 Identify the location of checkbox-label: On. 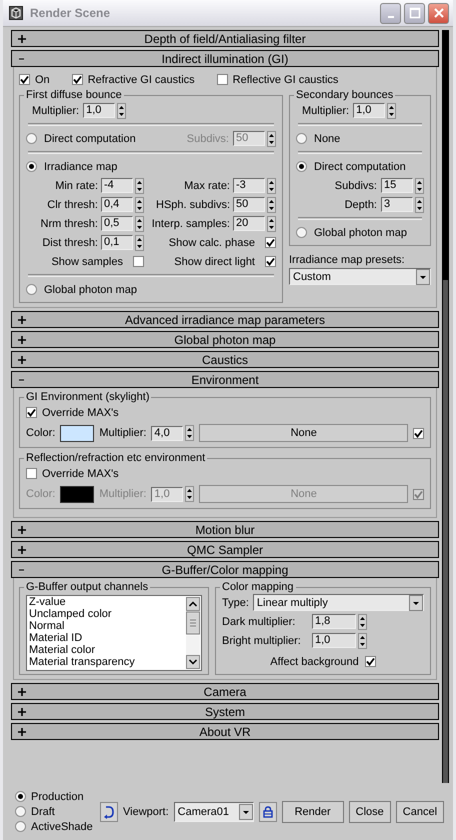
(42, 80).